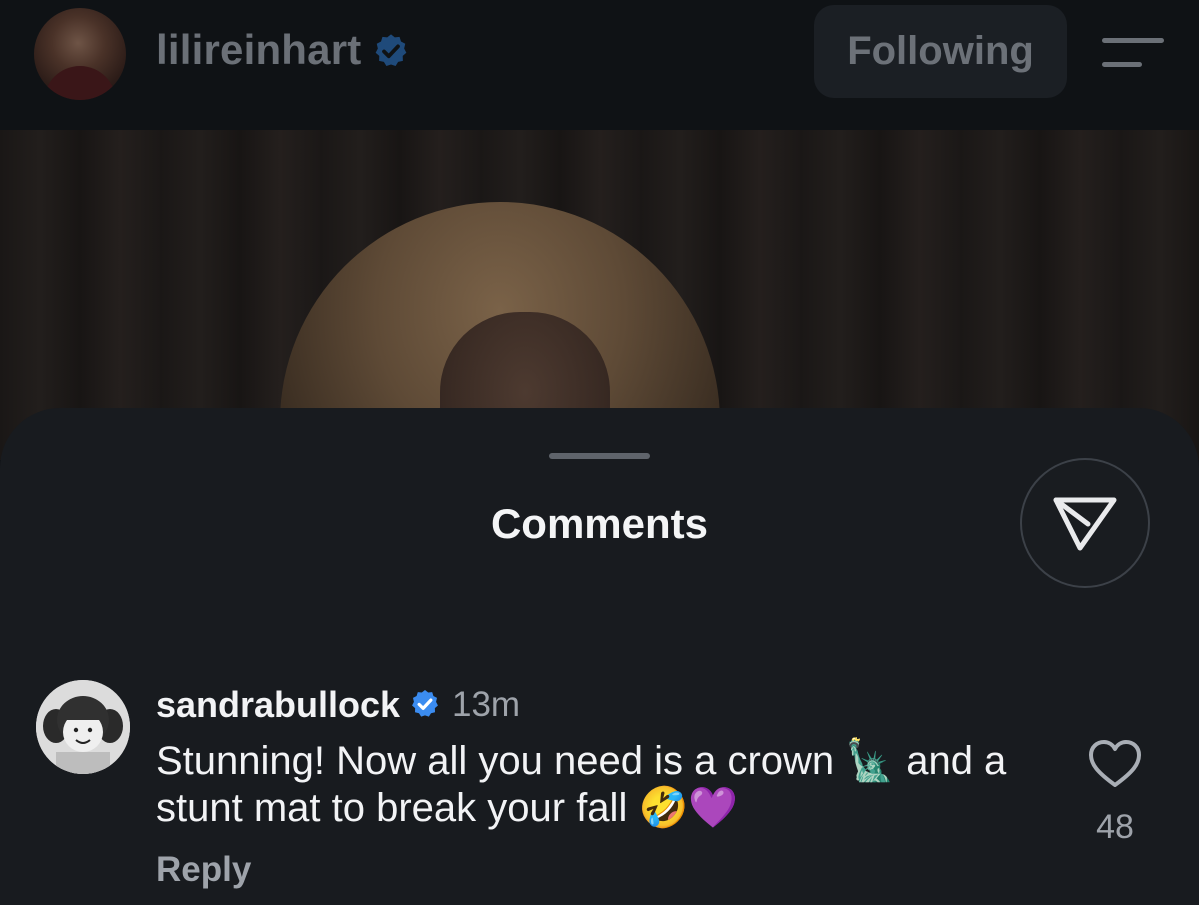  What do you see at coordinates (203, 870) in the screenshot?
I see `reply-button: Reply` at bounding box center [203, 870].